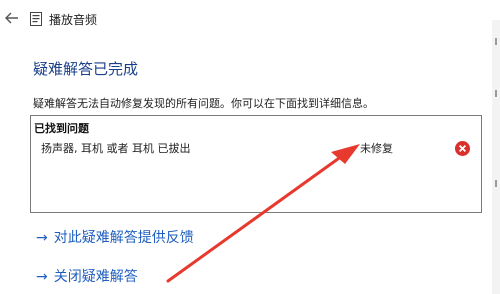  I want to click on feedback-link: → 对此疑难解答提供反馈, so click(115, 237).